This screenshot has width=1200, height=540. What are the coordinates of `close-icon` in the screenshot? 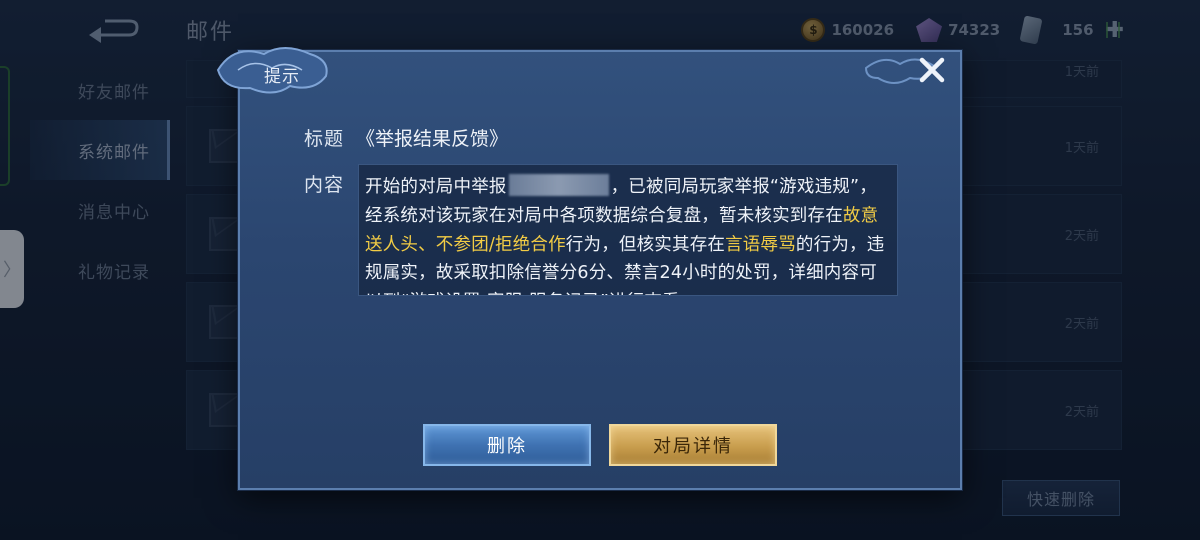 It's located at (932, 70).